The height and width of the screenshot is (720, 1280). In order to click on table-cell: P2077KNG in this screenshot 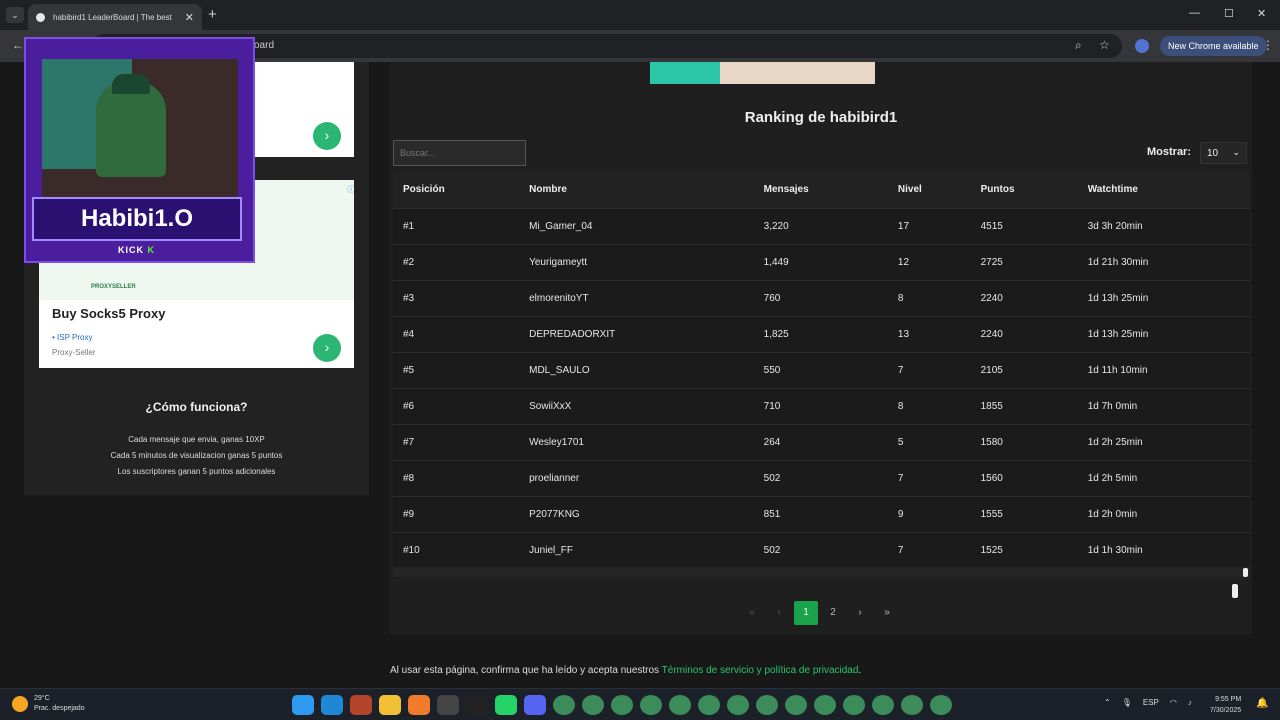, I will do `click(636, 514)`.